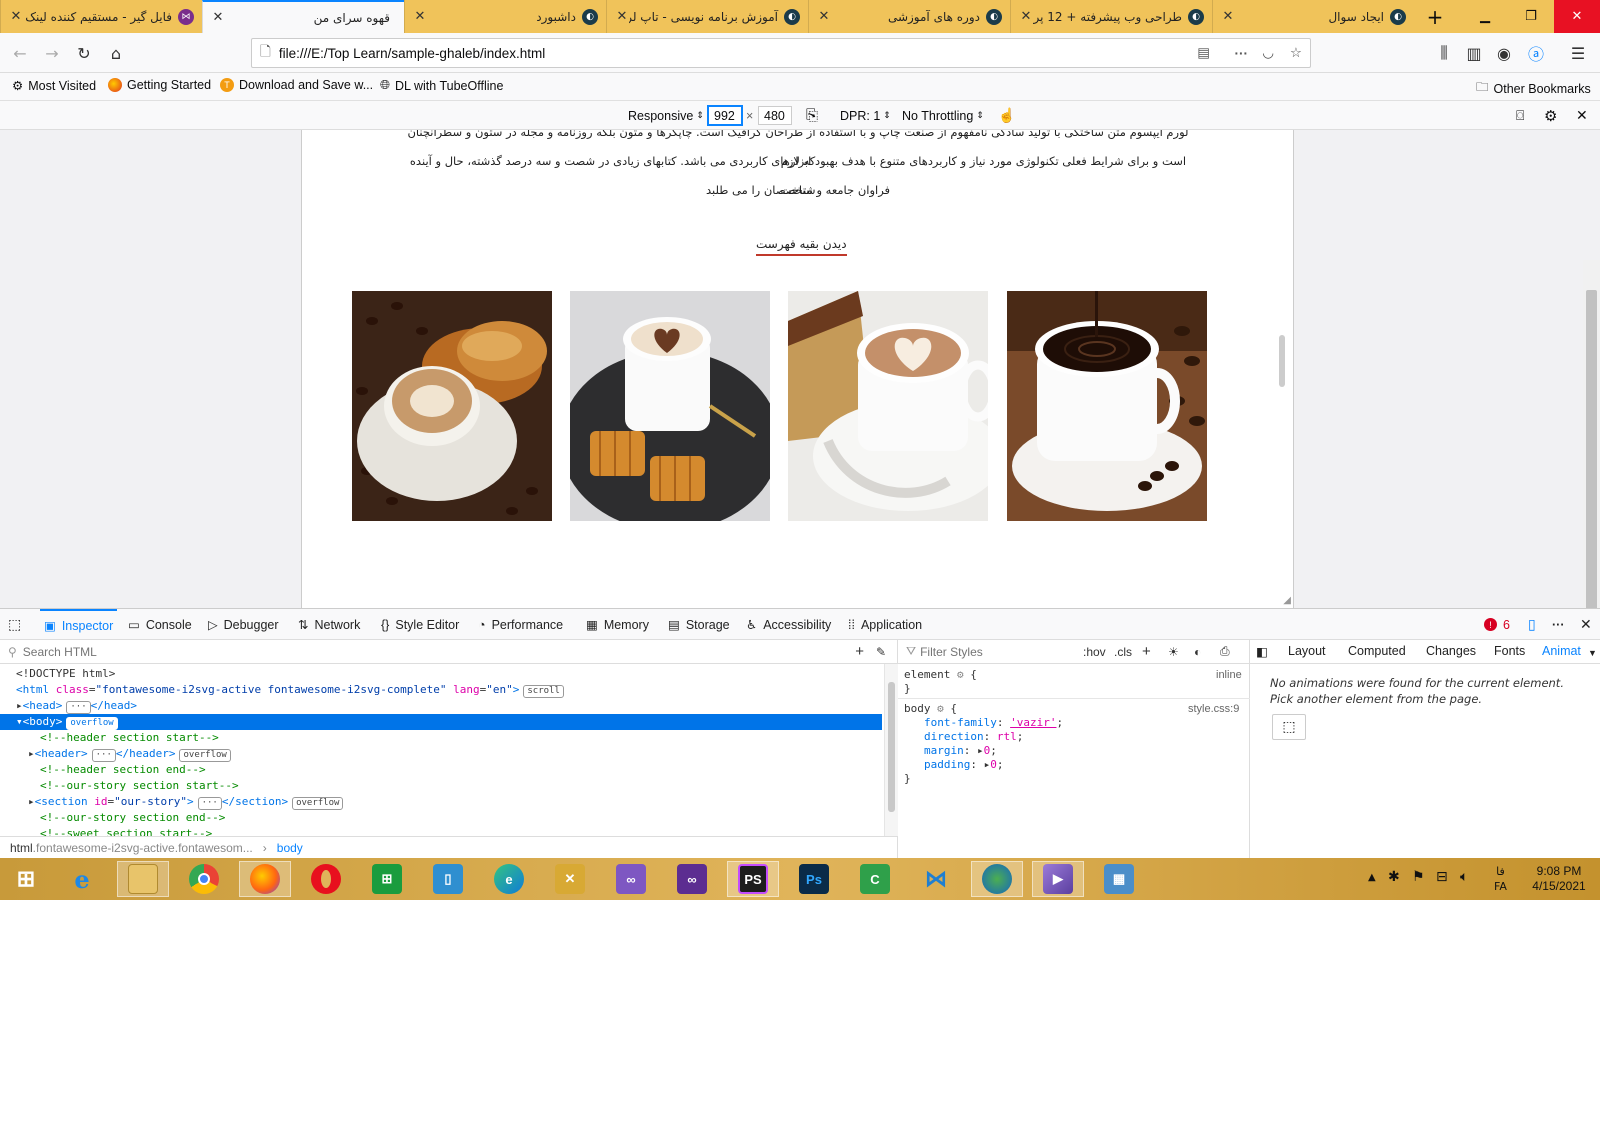  I want to click on tab-accessibility: ♿︎ Accessibility, so click(788, 624).